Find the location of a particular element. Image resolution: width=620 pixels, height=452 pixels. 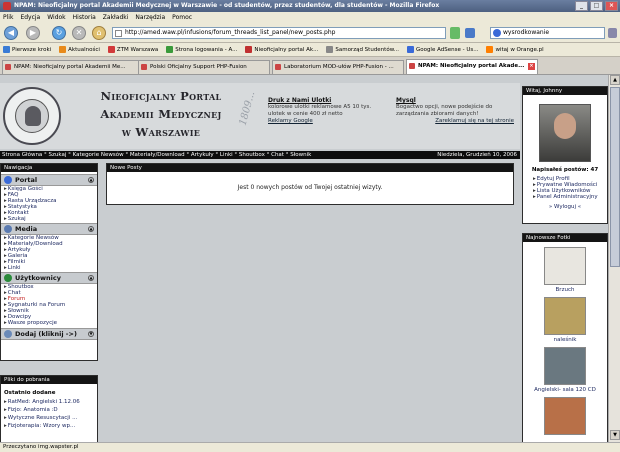

add-section-dropdown: Dodaj (kliknij ->) ▼ is located at coordinates (49, 334).